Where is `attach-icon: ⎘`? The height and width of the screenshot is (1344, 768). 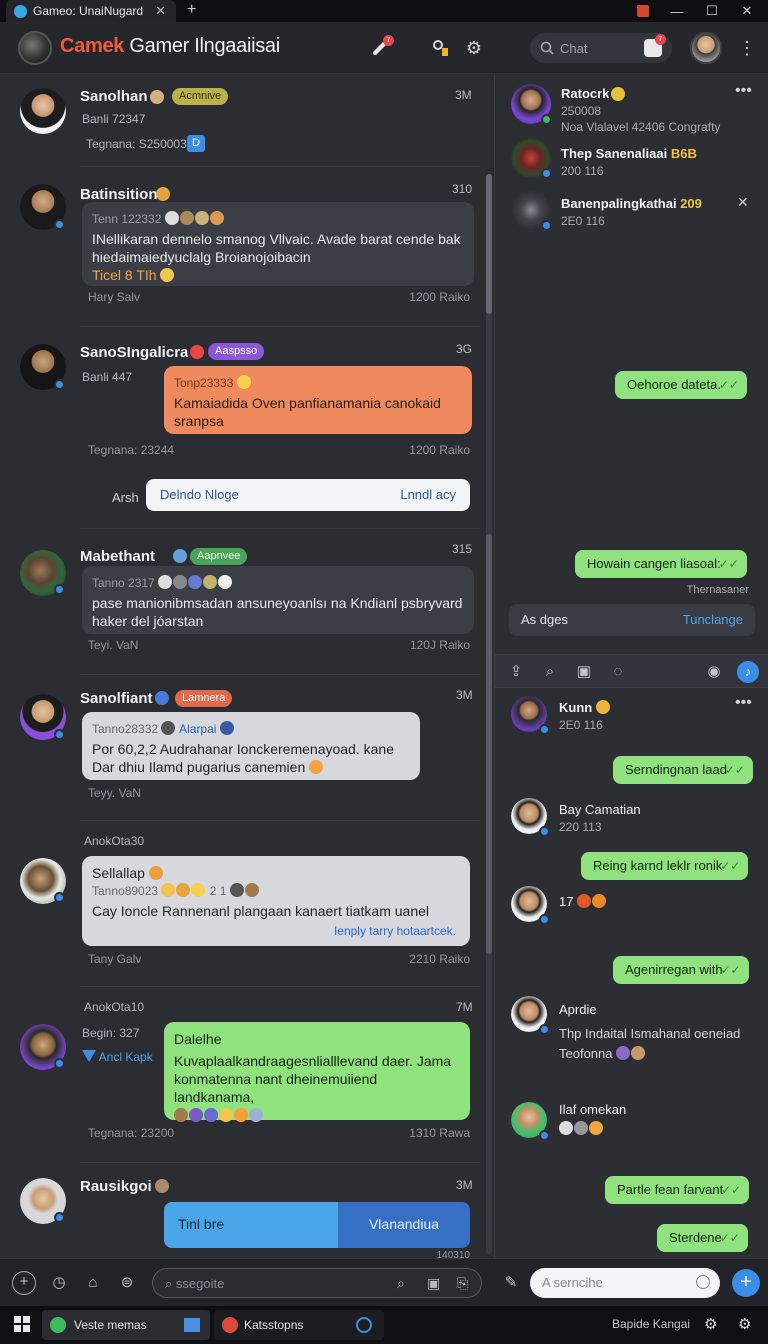 attach-icon: ⎘ is located at coordinates (462, 1283).